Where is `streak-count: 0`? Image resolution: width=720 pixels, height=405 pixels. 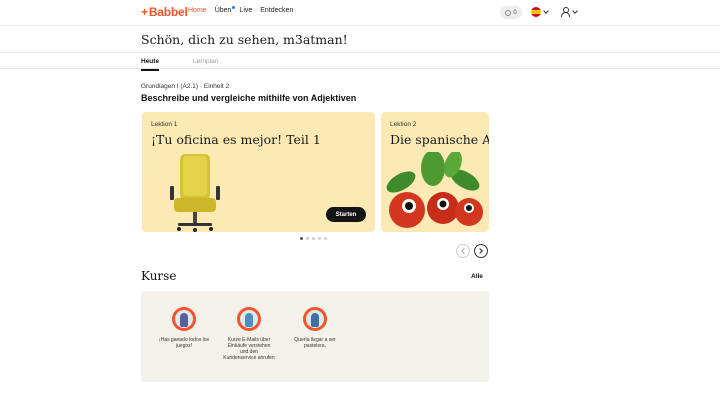 streak-count: 0 is located at coordinates (515, 12).